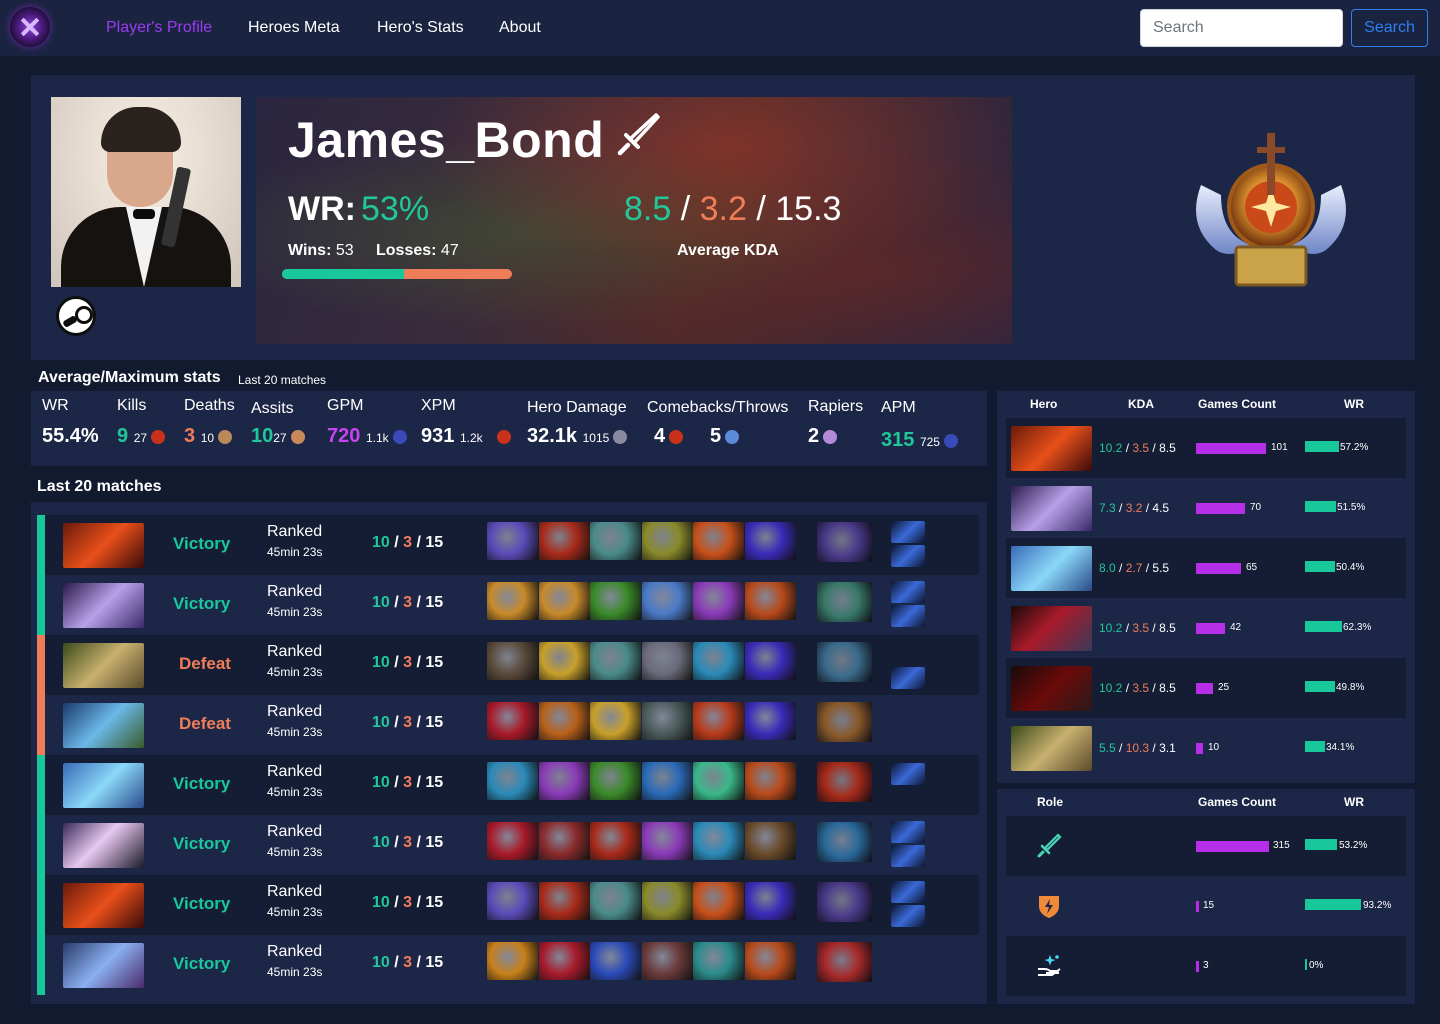 This screenshot has width=1440, height=1024. I want to click on hero-row: 10.2 / 3.5 / 8.5 101 57.2%, so click(1206, 448).